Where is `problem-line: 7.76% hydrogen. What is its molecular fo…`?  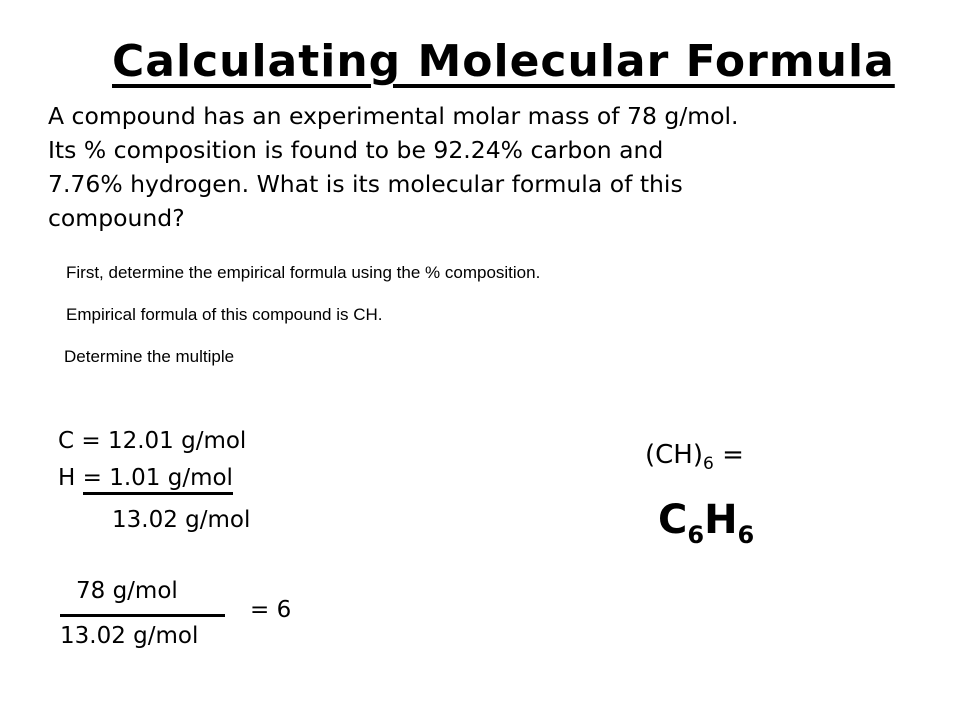 problem-line: 7.76% hydrogen. What is its molecular fo… is located at coordinates (365, 184).